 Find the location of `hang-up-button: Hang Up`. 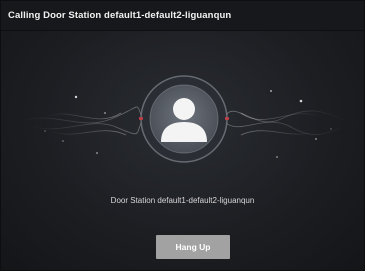

hang-up-button: Hang Up is located at coordinates (193, 247).